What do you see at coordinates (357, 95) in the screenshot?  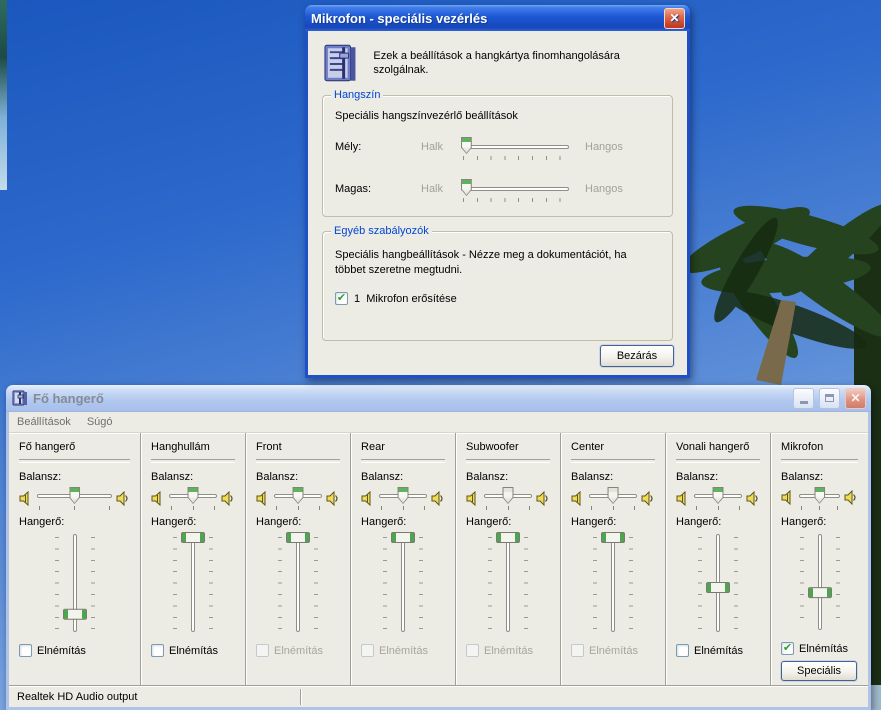 I see `tone-group-label: Hangszín` at bounding box center [357, 95].